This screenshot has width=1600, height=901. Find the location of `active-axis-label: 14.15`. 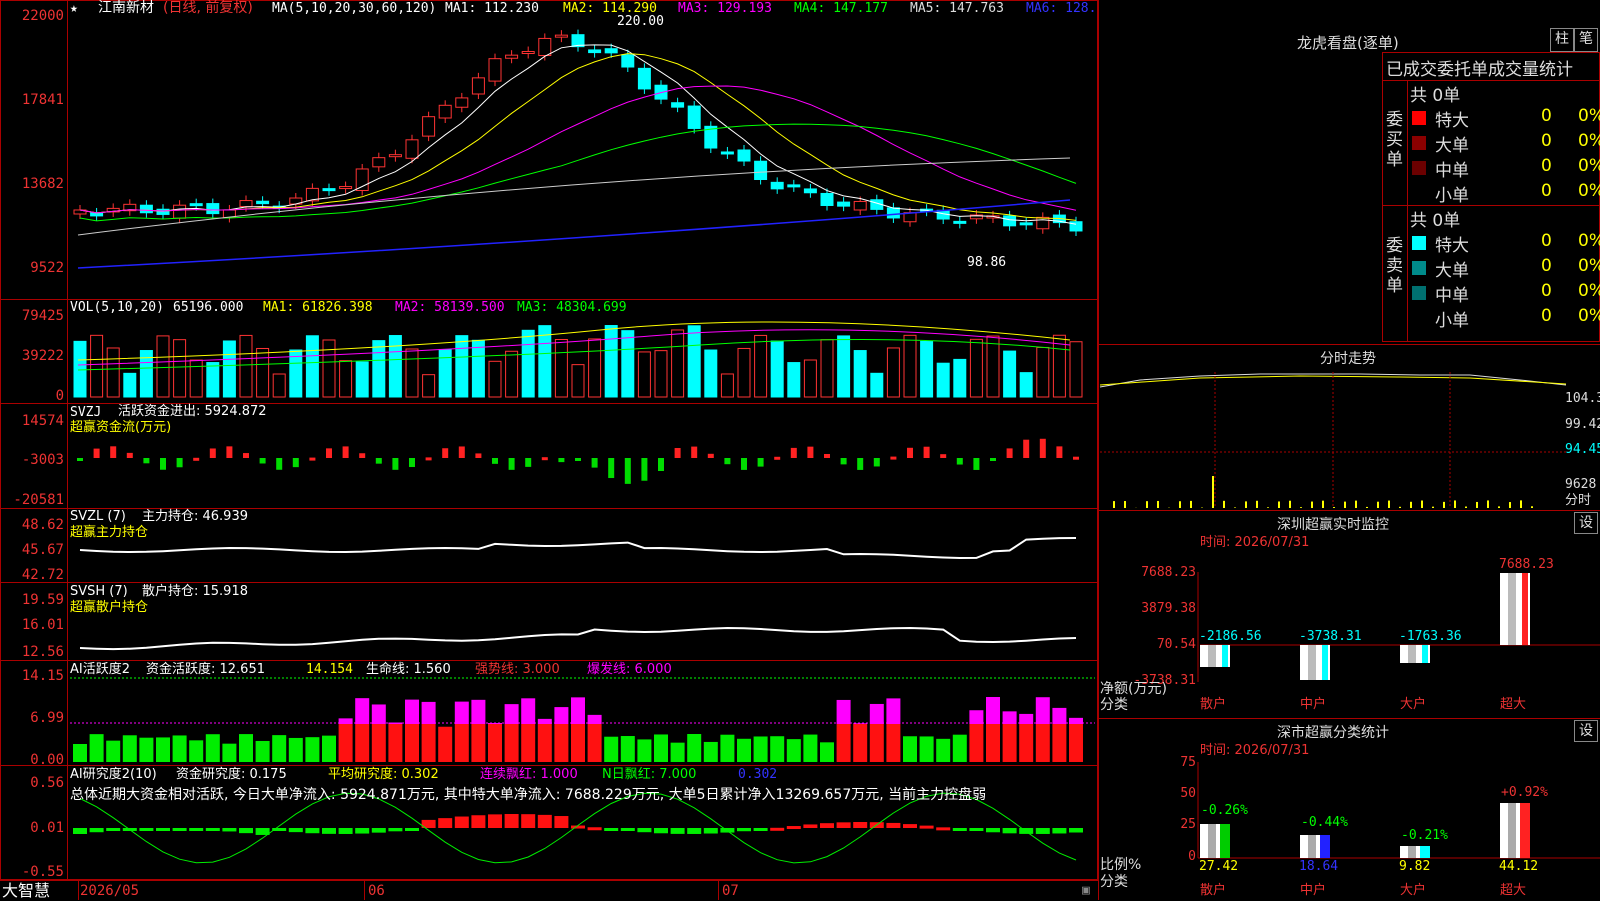

active-axis-label: 14.15 is located at coordinates (32, 676).